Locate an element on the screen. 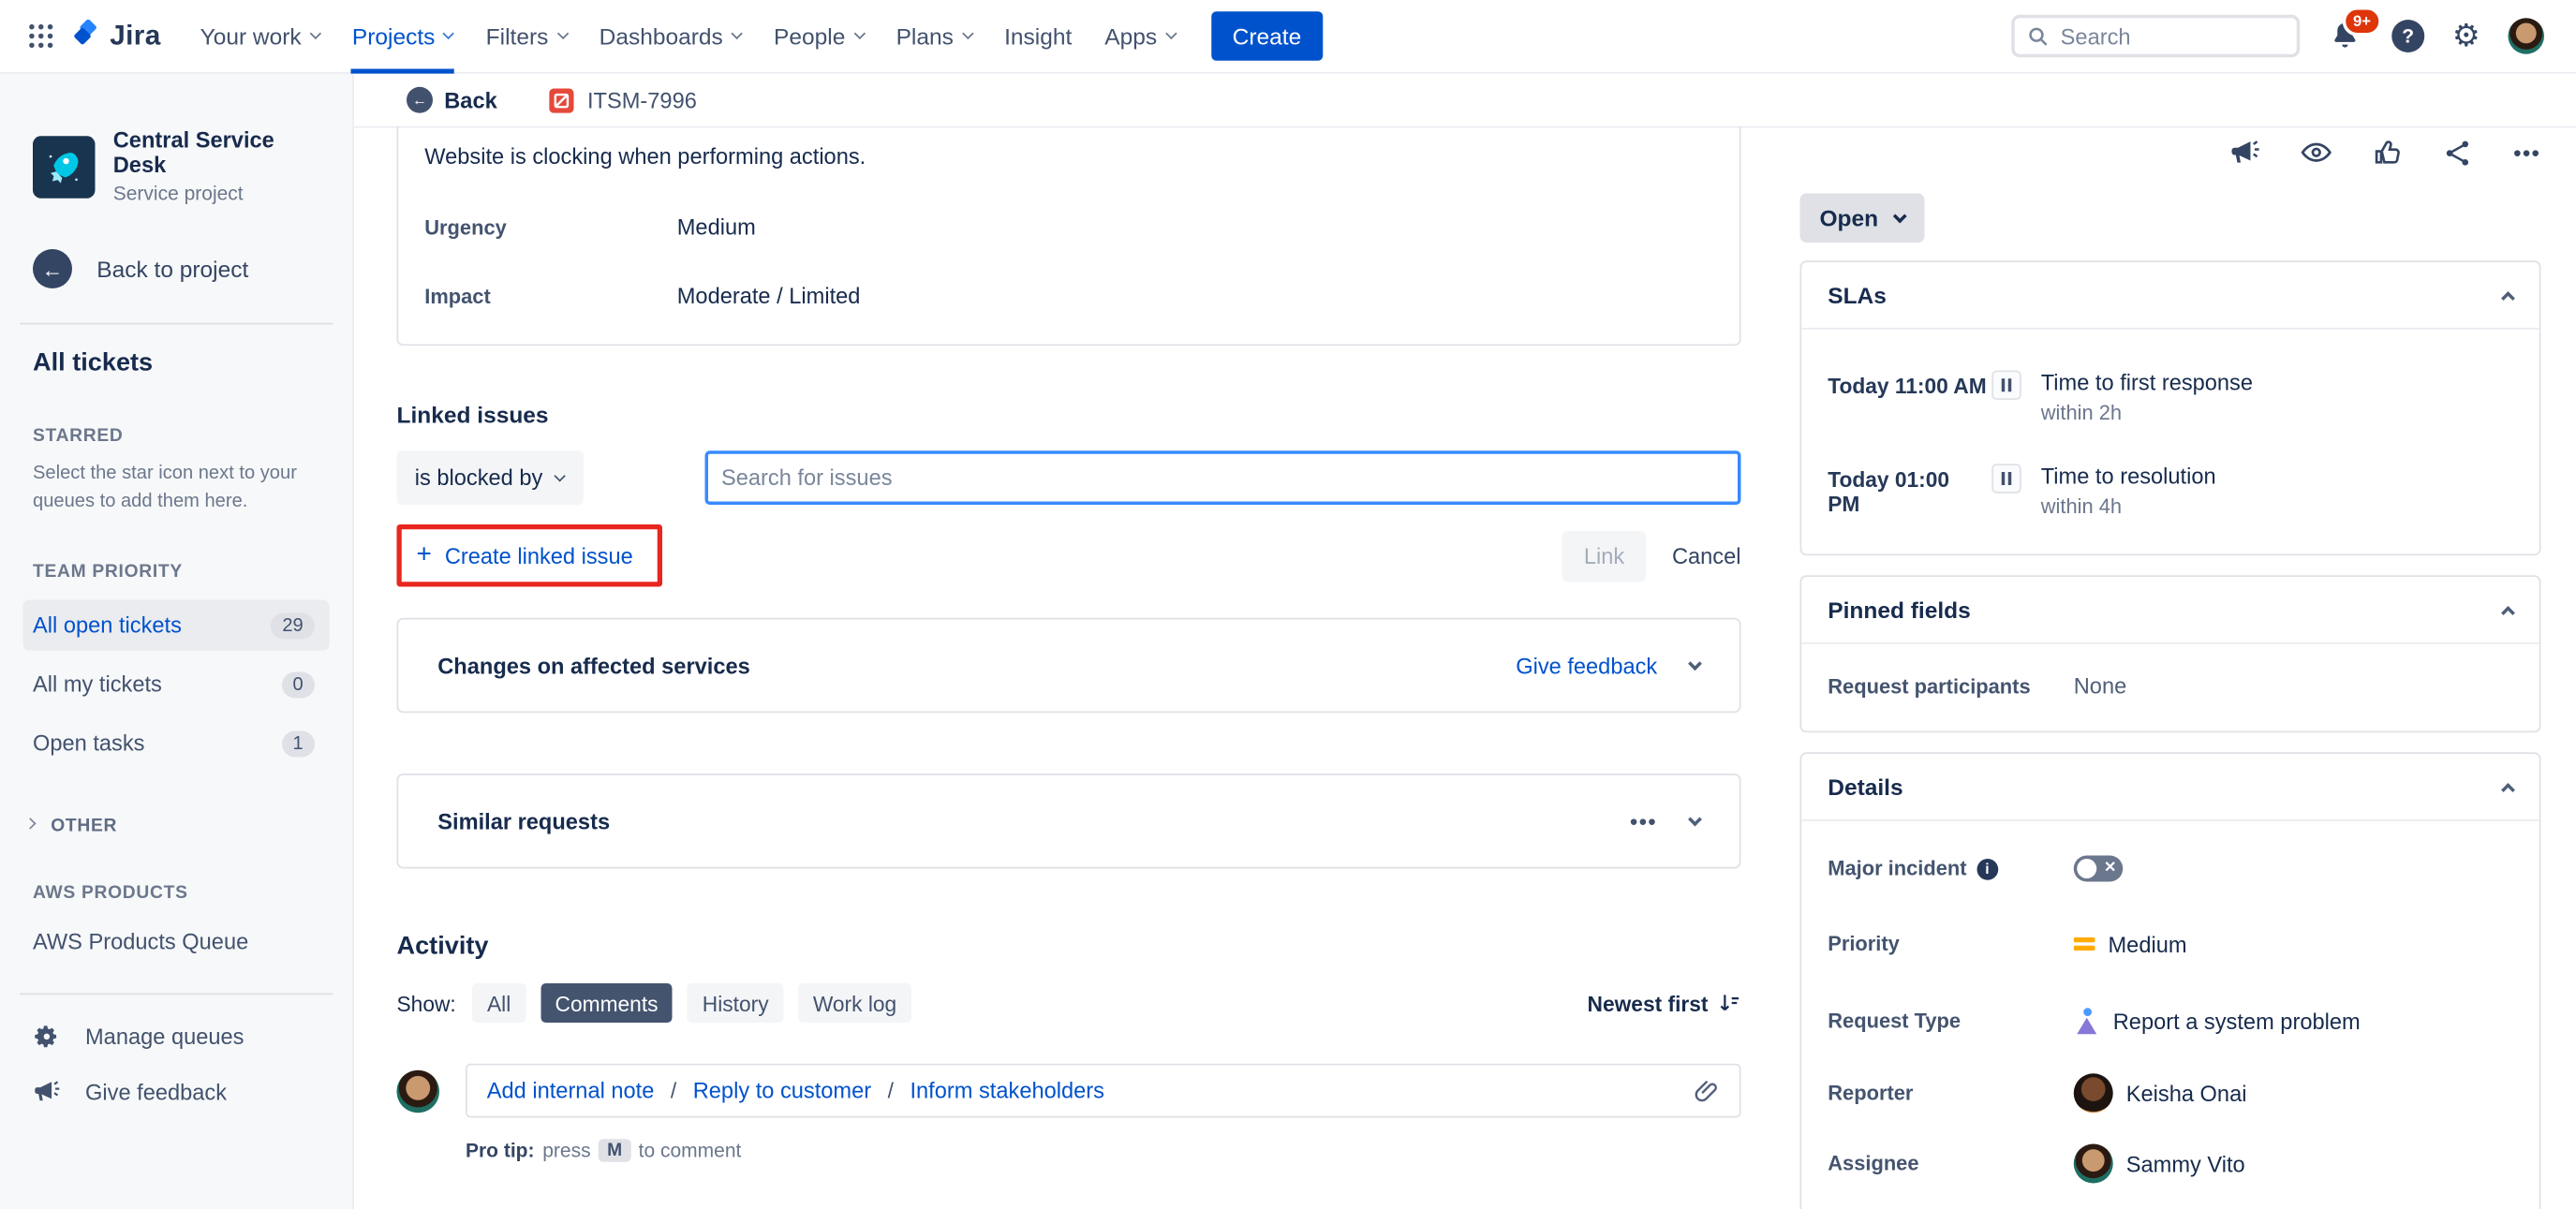  plus-icon: + is located at coordinates (424, 554).